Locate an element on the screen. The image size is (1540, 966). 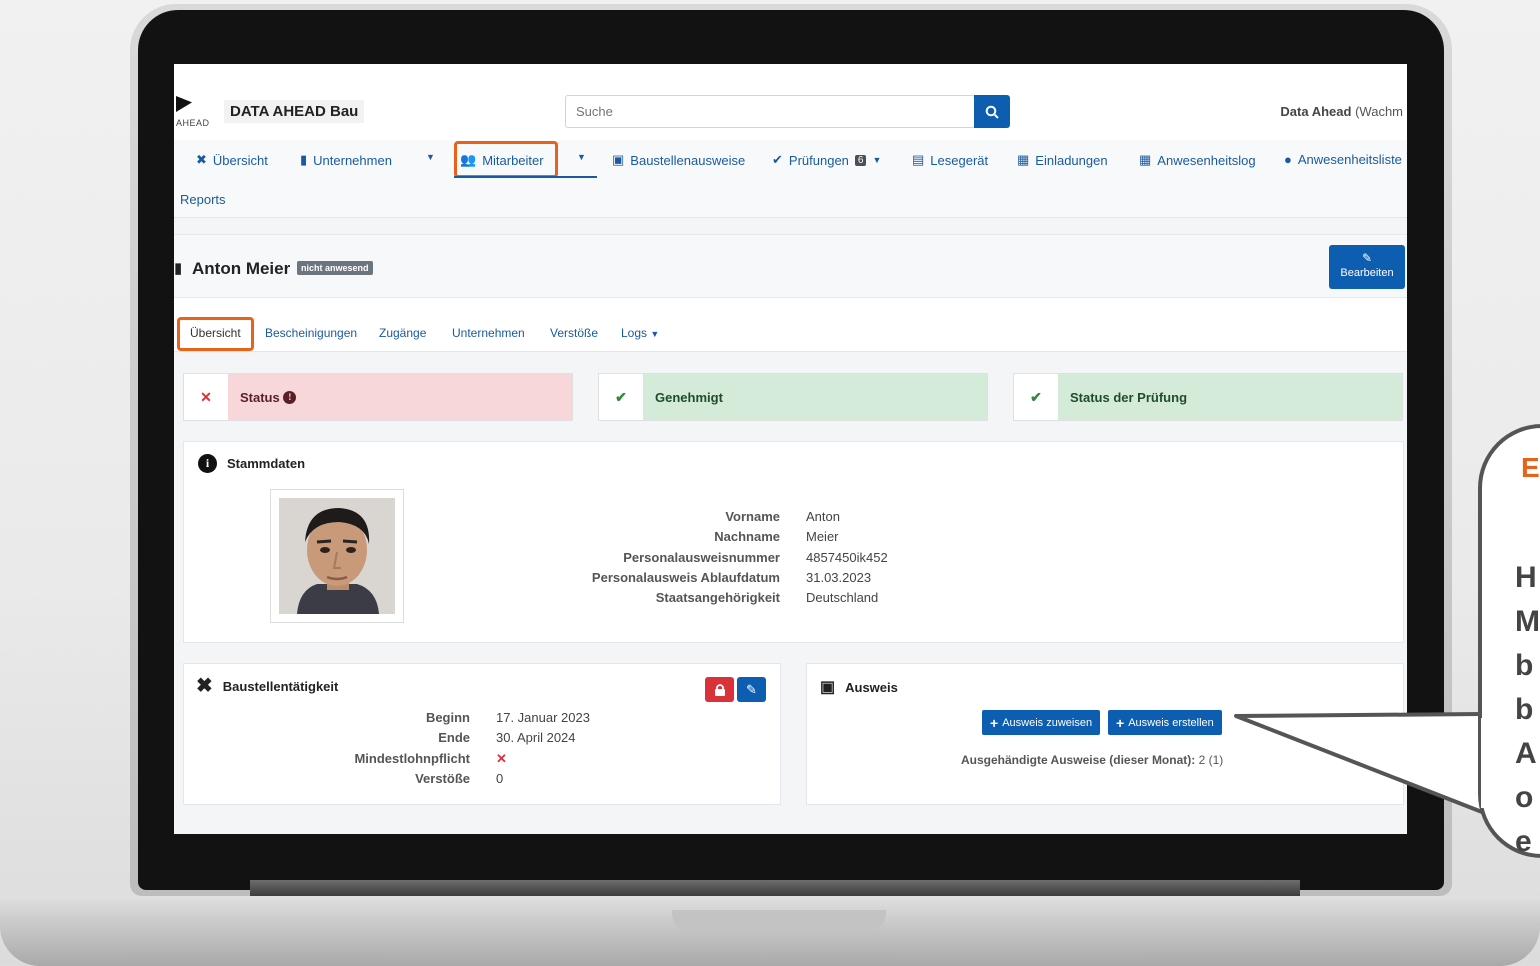
nav-label: Anwesenheitsliste is located at coordinates (1349, 159).